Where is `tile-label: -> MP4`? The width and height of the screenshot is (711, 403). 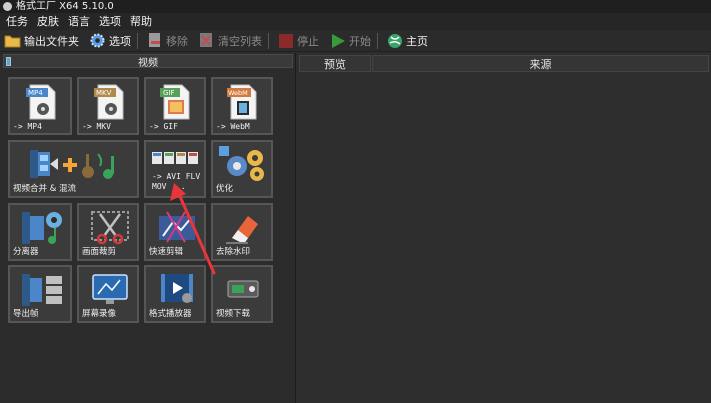
tile-label: -> MP4 is located at coordinates (27, 126).